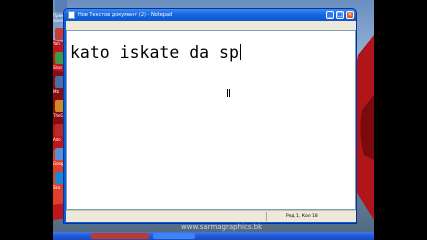  Describe the element at coordinates (266, 216) in the screenshot. I see `status-separator` at that location.